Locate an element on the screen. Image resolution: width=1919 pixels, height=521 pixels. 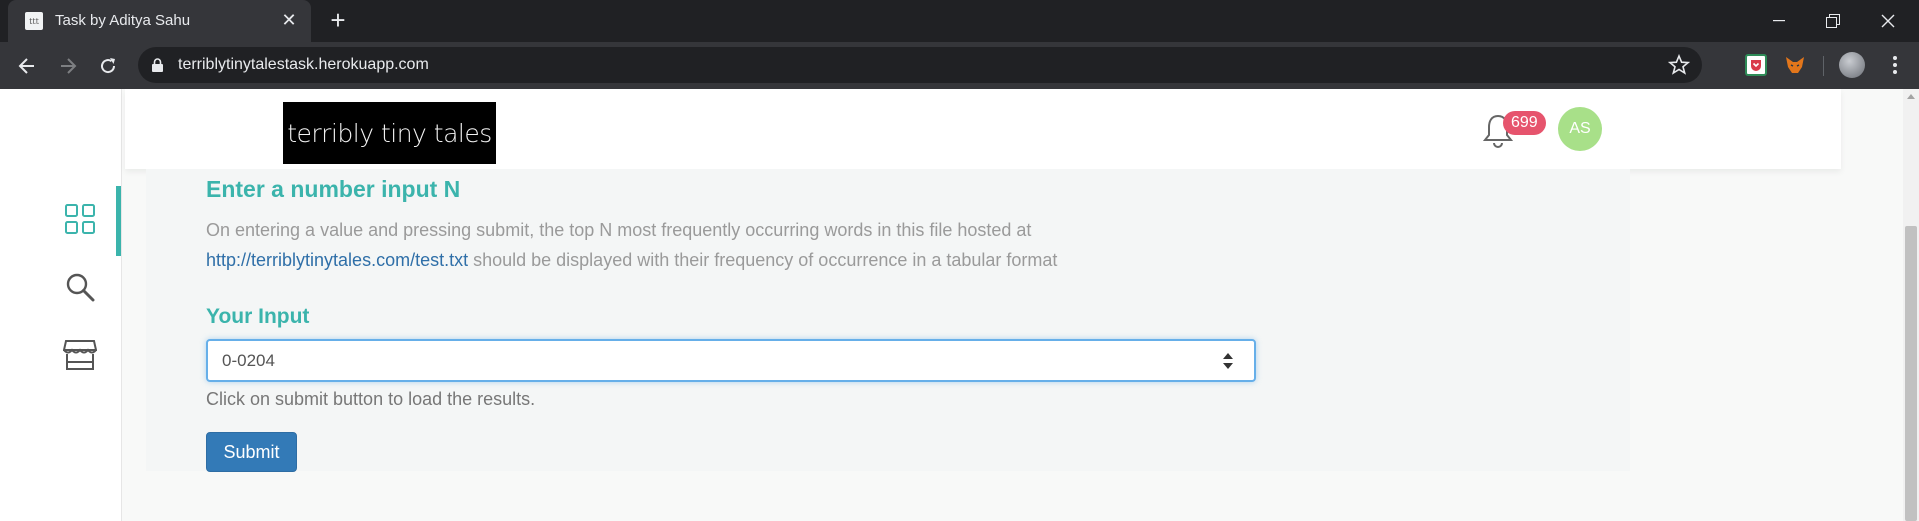
close-window-button is located at coordinates (1888, 21).